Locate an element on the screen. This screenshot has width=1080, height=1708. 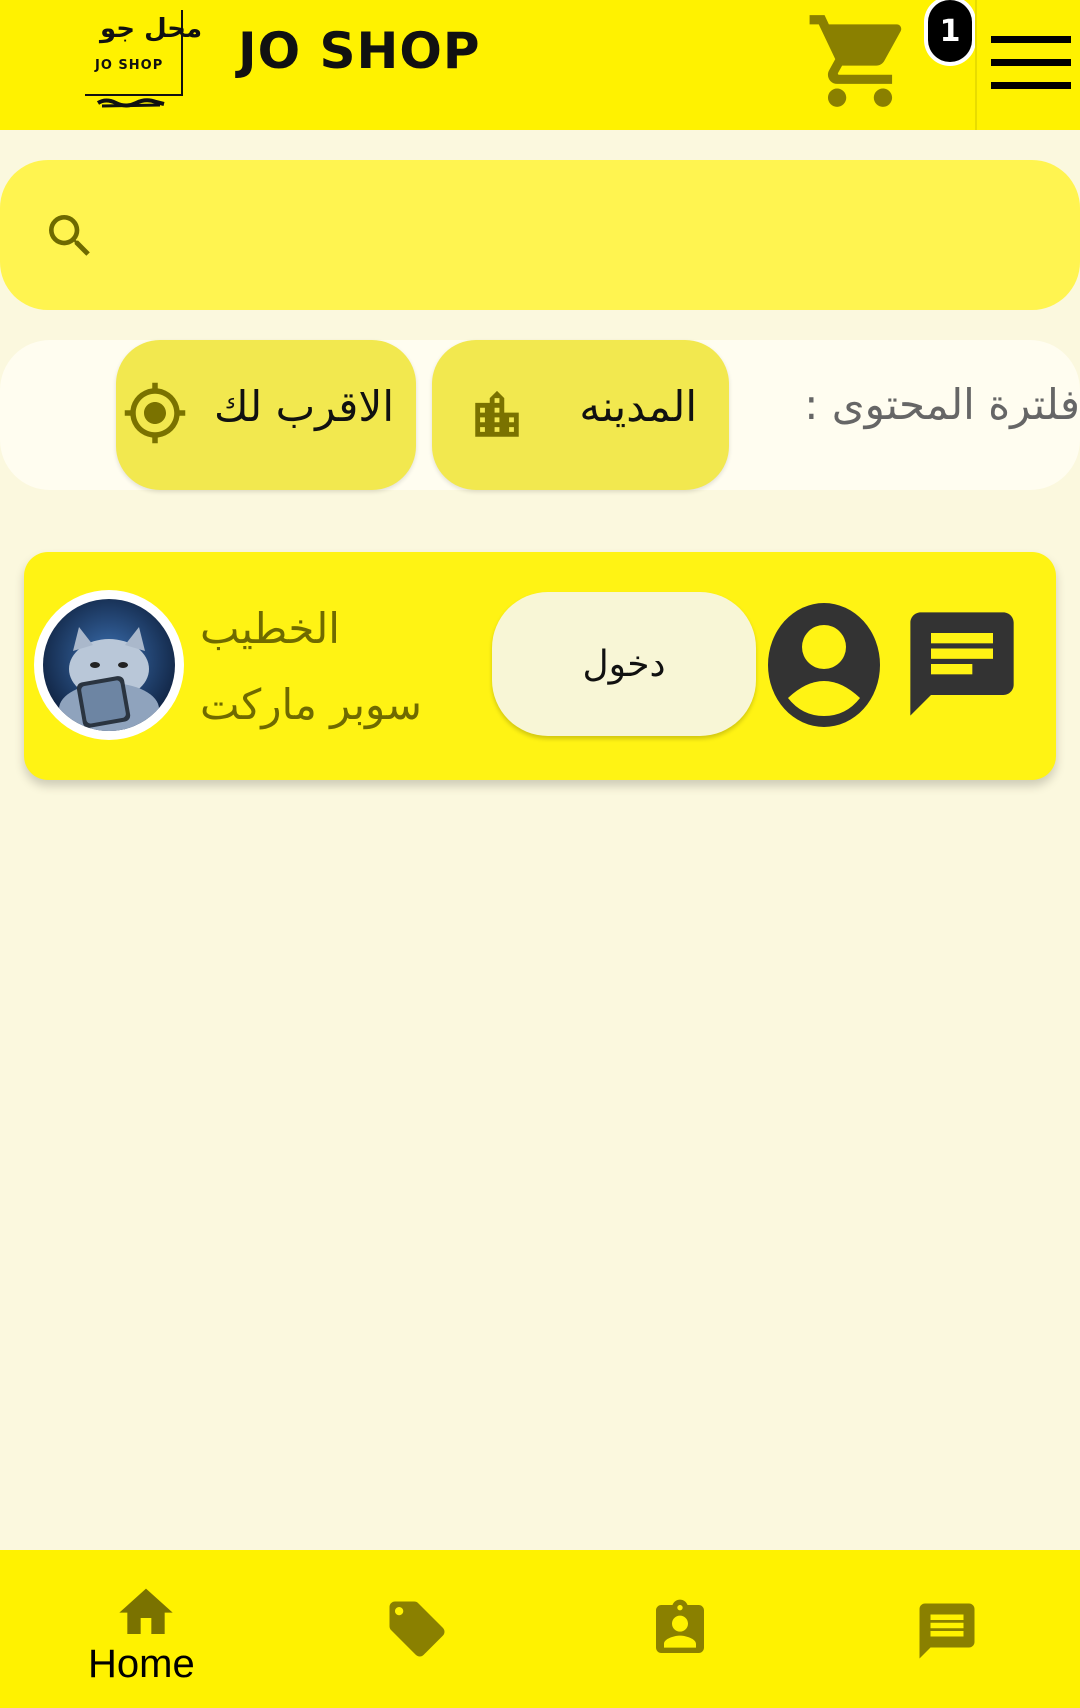
nav-item-offers is located at coordinates (420, 1629).